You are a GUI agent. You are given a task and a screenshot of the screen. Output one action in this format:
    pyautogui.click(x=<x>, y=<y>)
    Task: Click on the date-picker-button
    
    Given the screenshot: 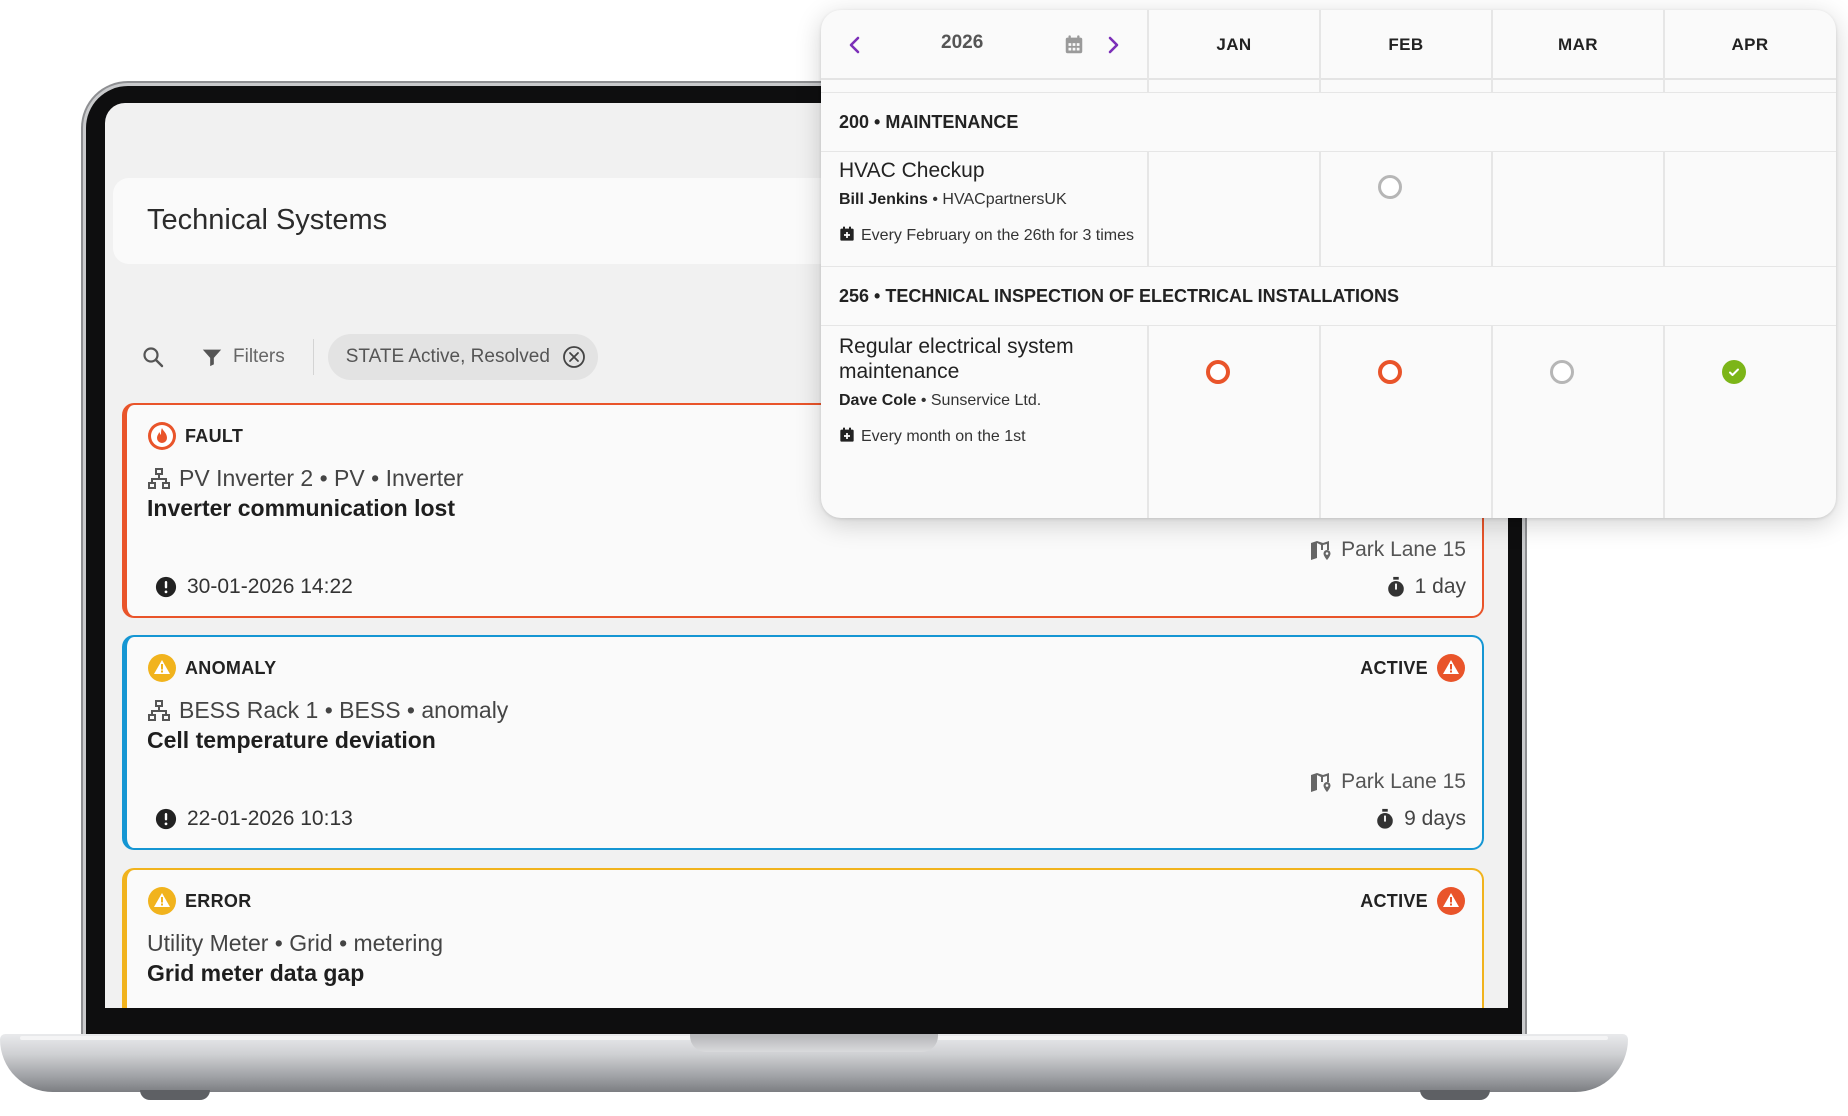 What is the action you would take?
    pyautogui.click(x=1074, y=45)
    